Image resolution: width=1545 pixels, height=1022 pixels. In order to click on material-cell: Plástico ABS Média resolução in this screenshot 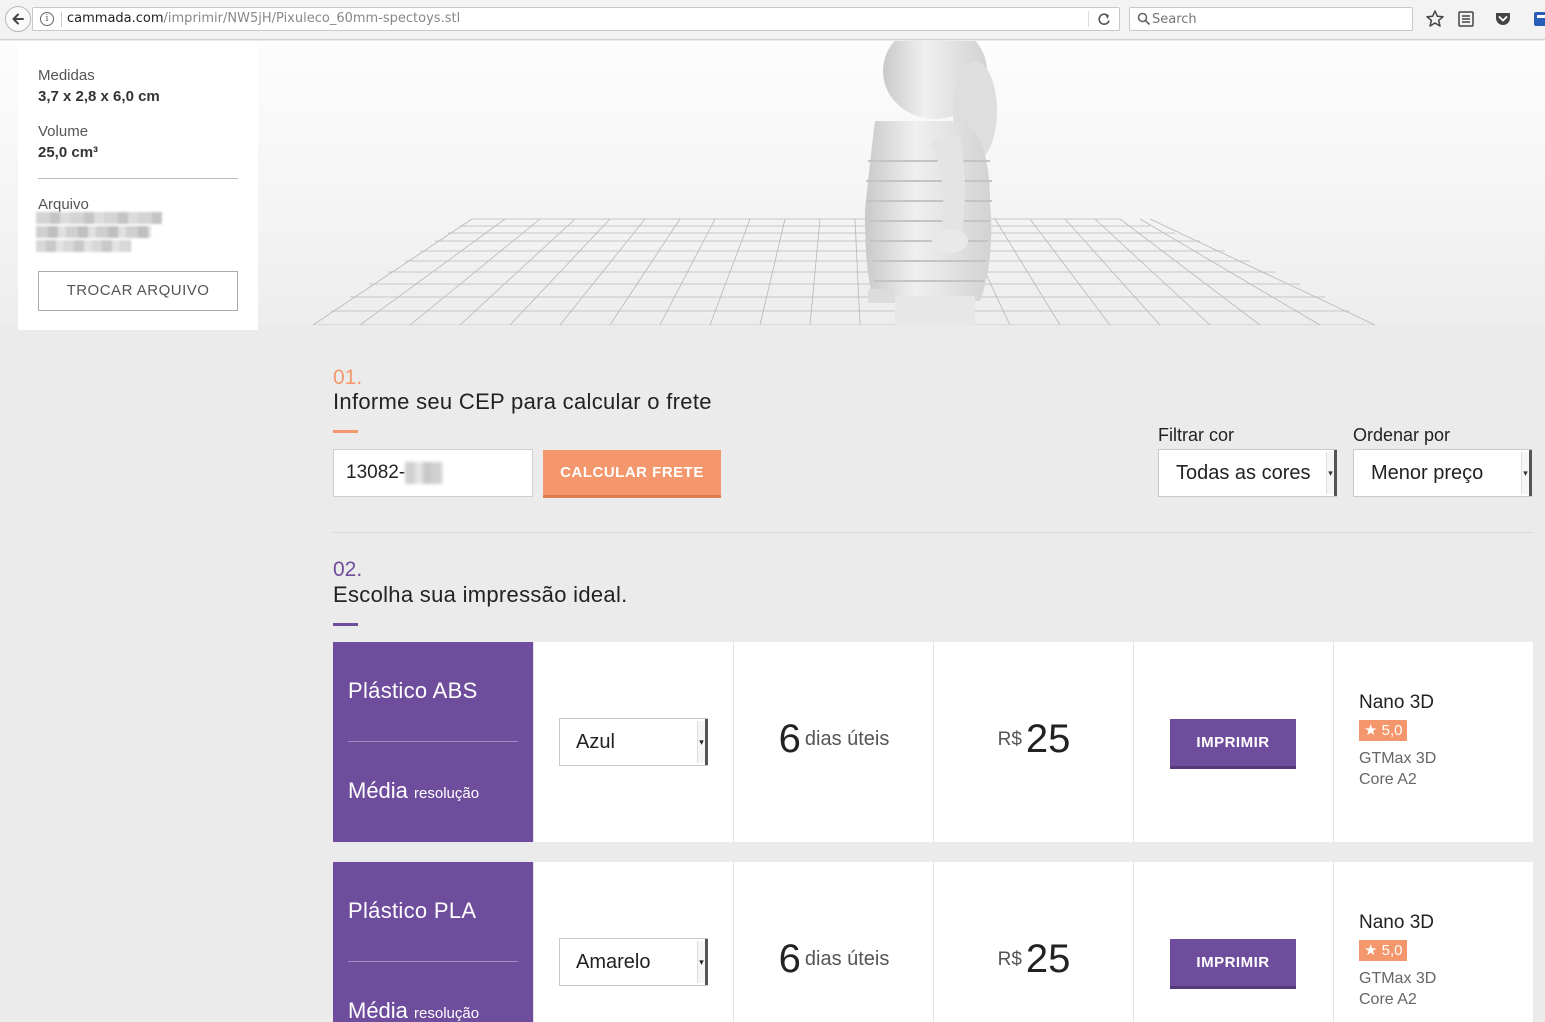, I will do `click(433, 742)`.